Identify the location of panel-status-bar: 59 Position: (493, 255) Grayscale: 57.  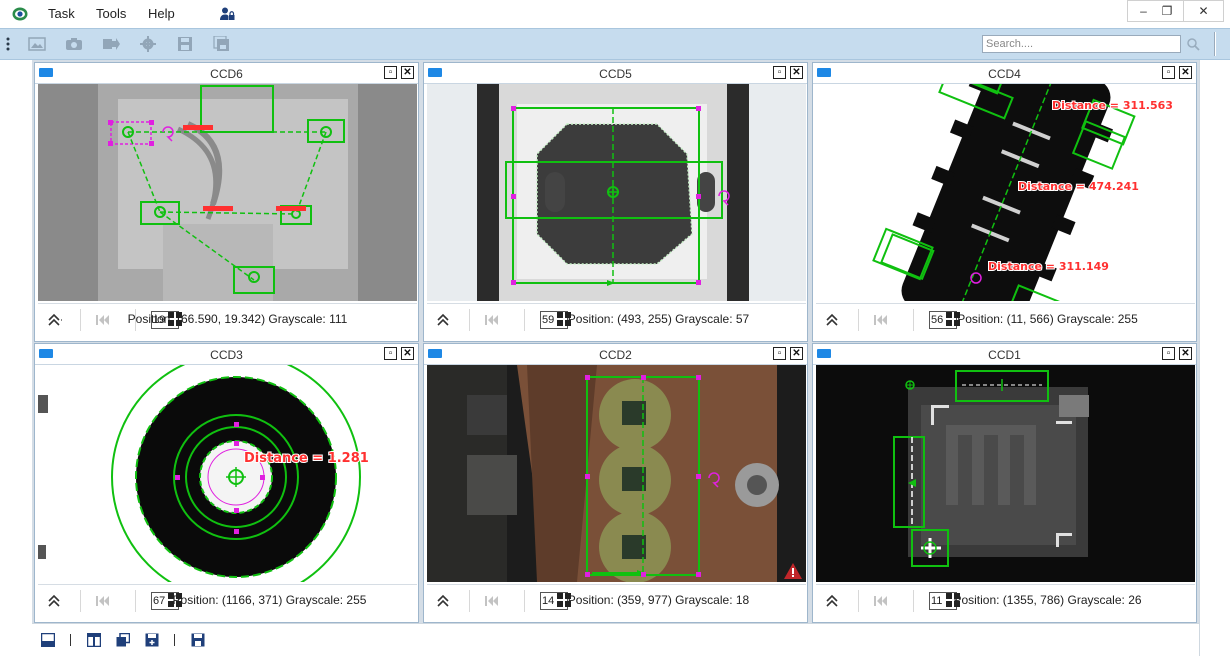
(616, 319).